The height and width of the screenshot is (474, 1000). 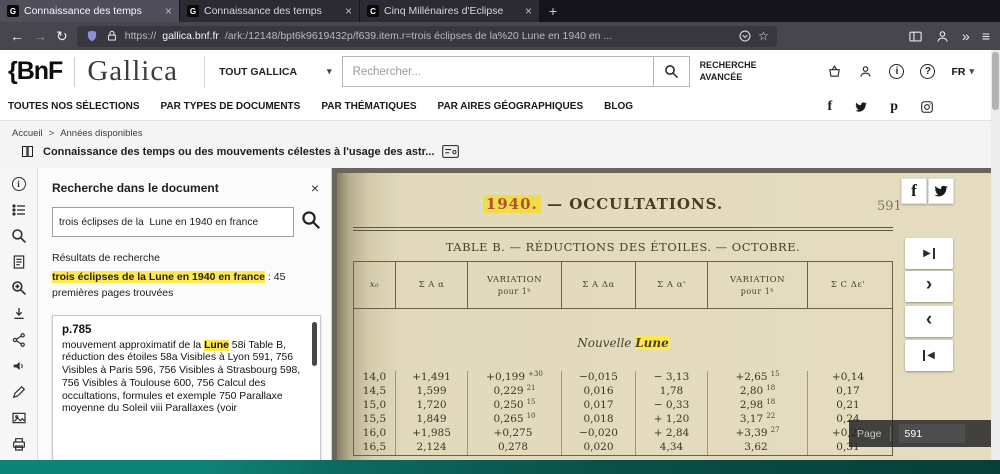 What do you see at coordinates (986, 36) in the screenshot?
I see `menu-icon: ≡` at bounding box center [986, 36].